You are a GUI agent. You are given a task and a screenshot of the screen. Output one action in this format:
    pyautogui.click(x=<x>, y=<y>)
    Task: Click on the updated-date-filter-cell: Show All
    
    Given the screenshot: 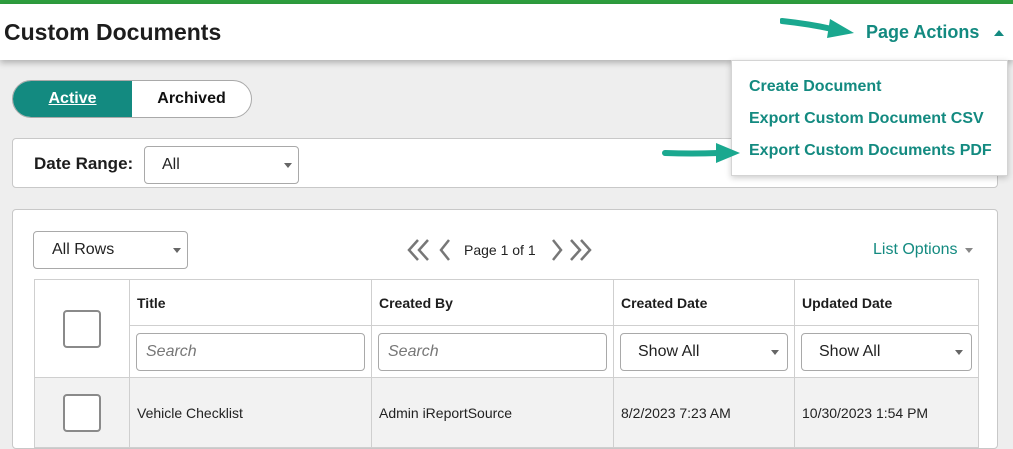 What is the action you would take?
    pyautogui.click(x=886, y=351)
    